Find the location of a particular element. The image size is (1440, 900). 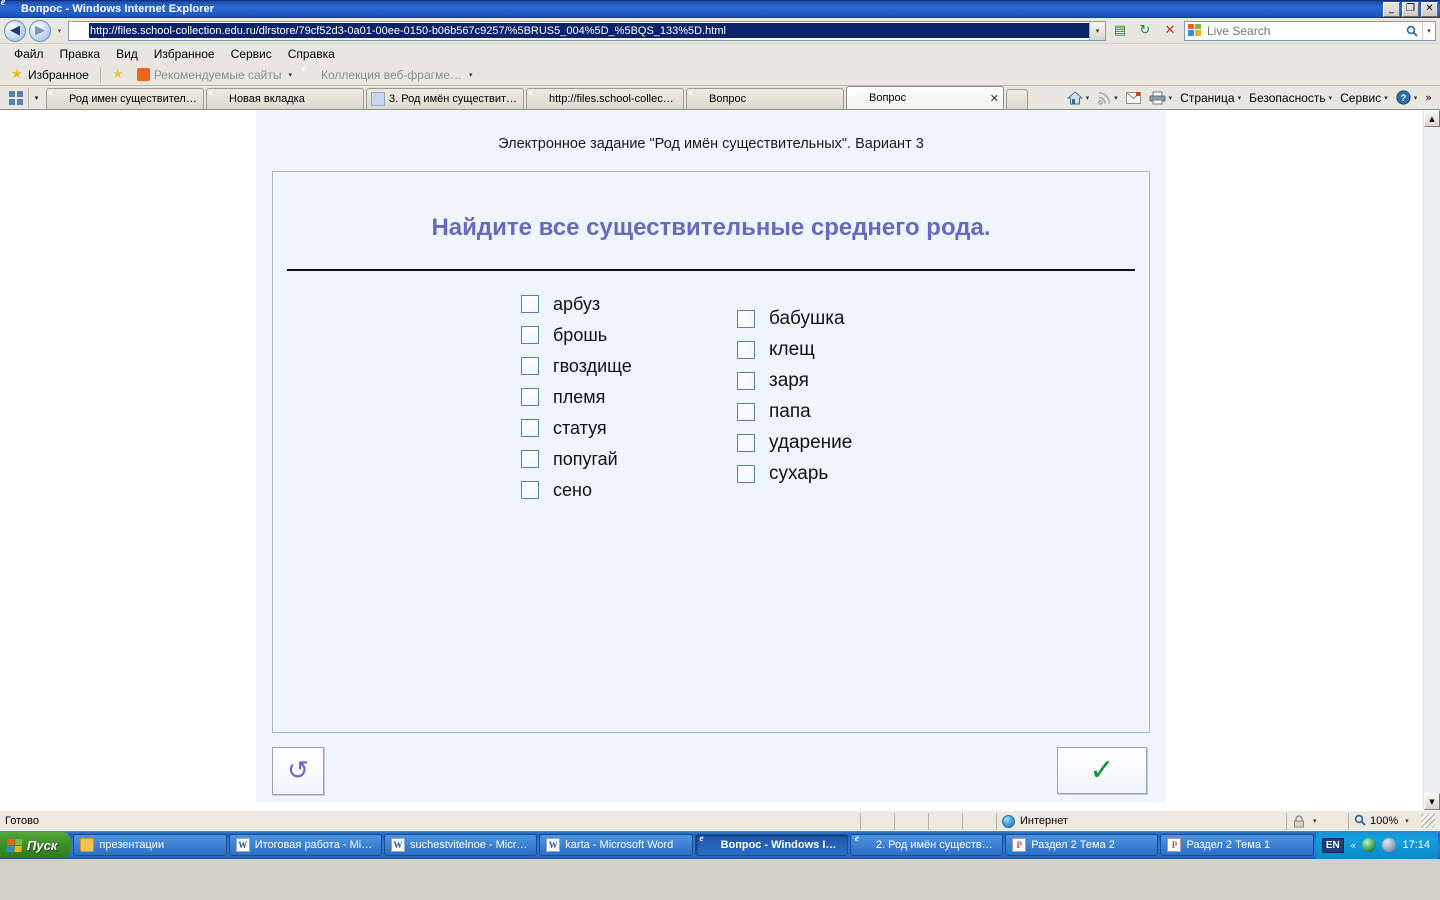

back-button: ◀ is located at coordinates (15, 30).